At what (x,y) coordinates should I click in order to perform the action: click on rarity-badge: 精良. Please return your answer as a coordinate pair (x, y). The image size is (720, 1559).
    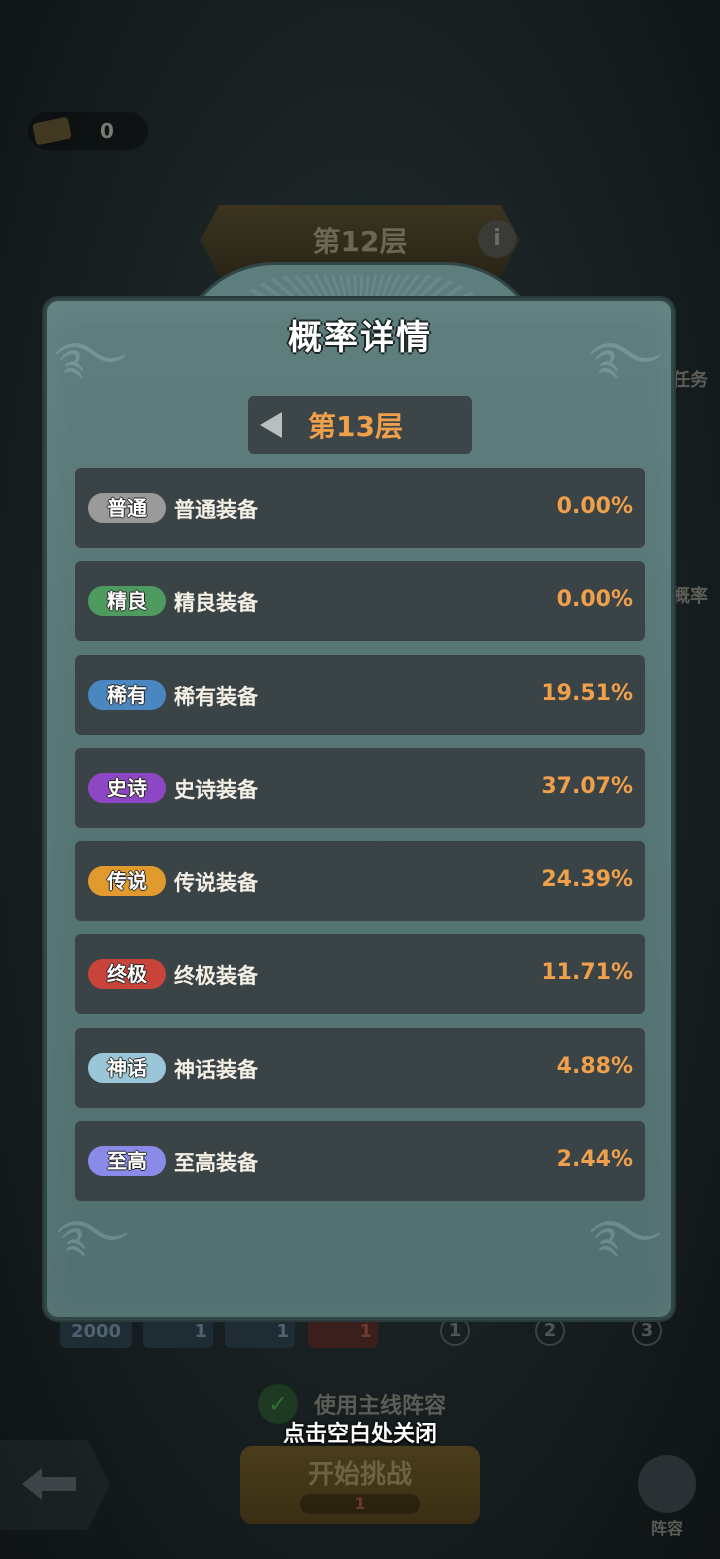
    Looking at the image, I should click on (127, 601).